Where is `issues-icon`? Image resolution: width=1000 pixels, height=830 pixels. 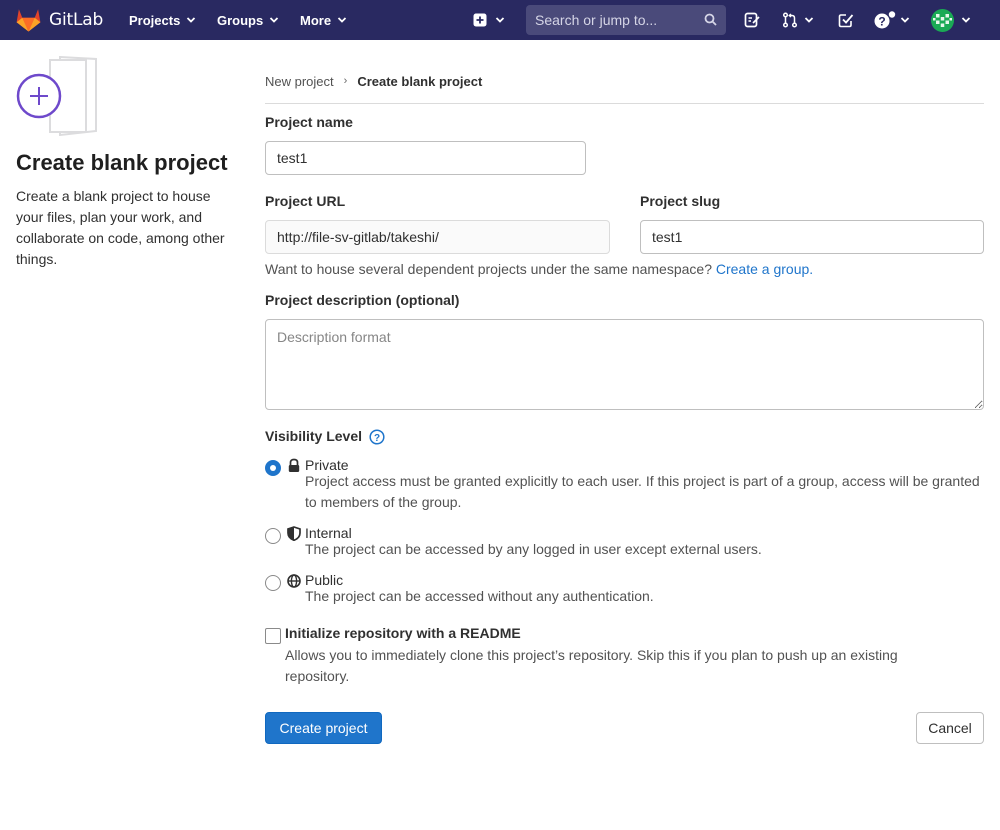 issues-icon is located at coordinates (752, 20).